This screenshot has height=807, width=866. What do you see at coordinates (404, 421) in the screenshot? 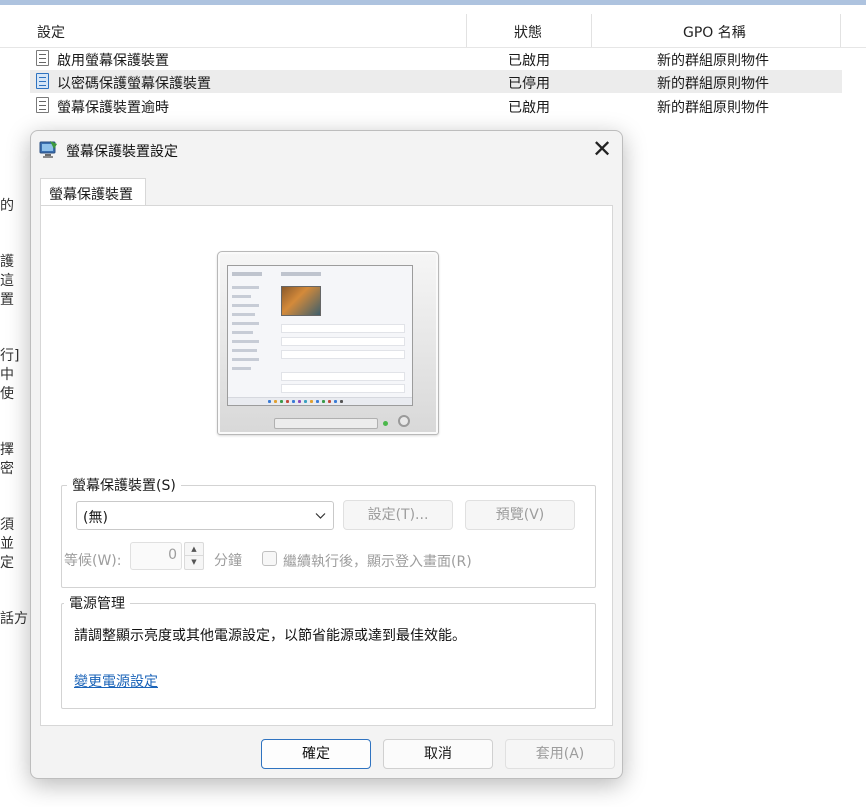
I see `monitor-power-icon` at bounding box center [404, 421].